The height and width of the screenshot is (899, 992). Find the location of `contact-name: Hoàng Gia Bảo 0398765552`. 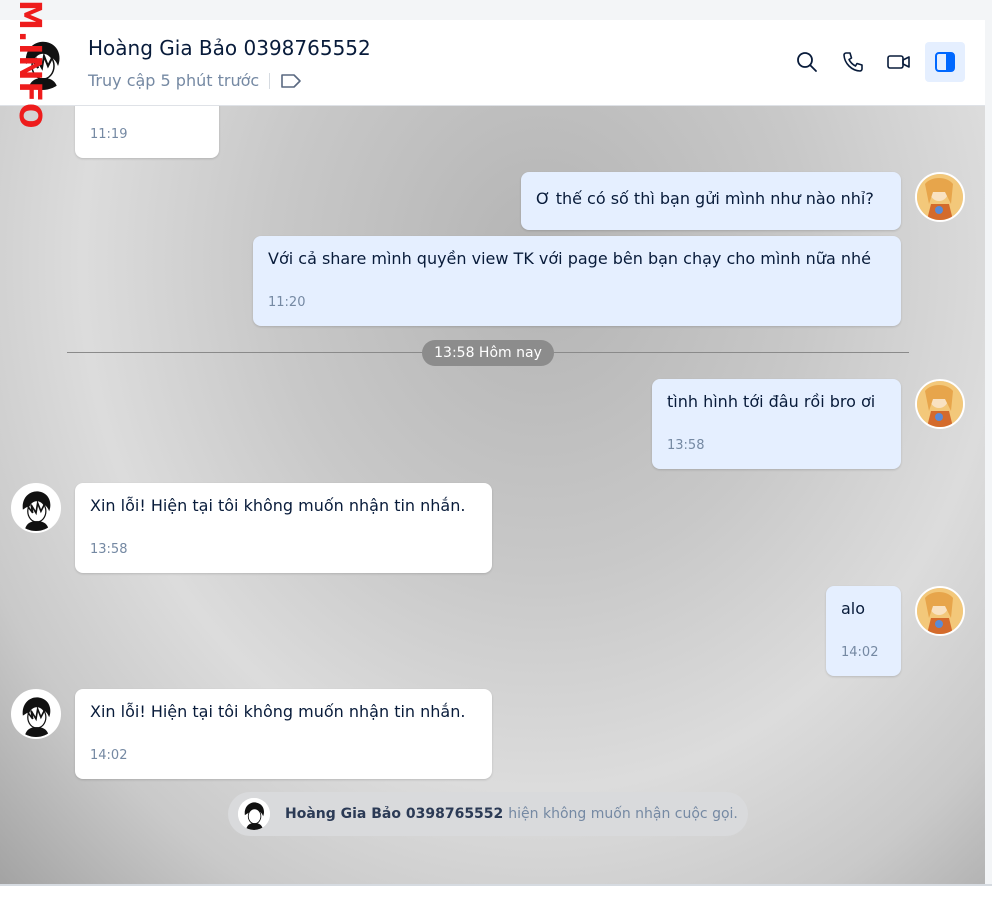

contact-name: Hoàng Gia Bảo 0398765552 is located at coordinates (229, 48).